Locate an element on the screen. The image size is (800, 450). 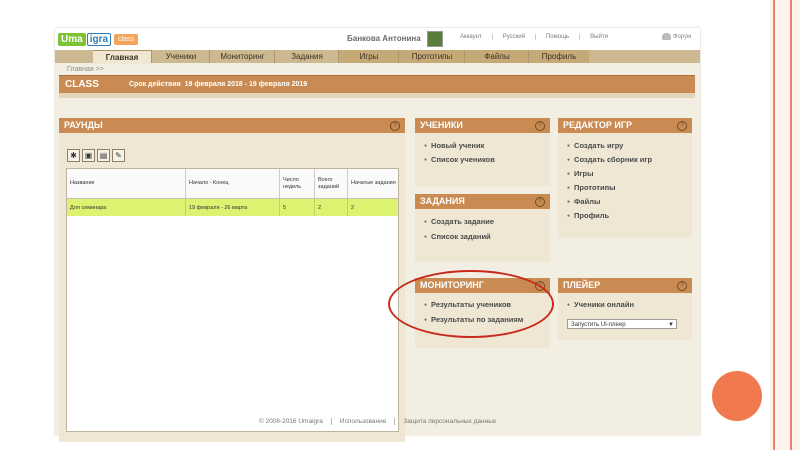
account-link: Аккаунт is located at coordinates (471, 37).